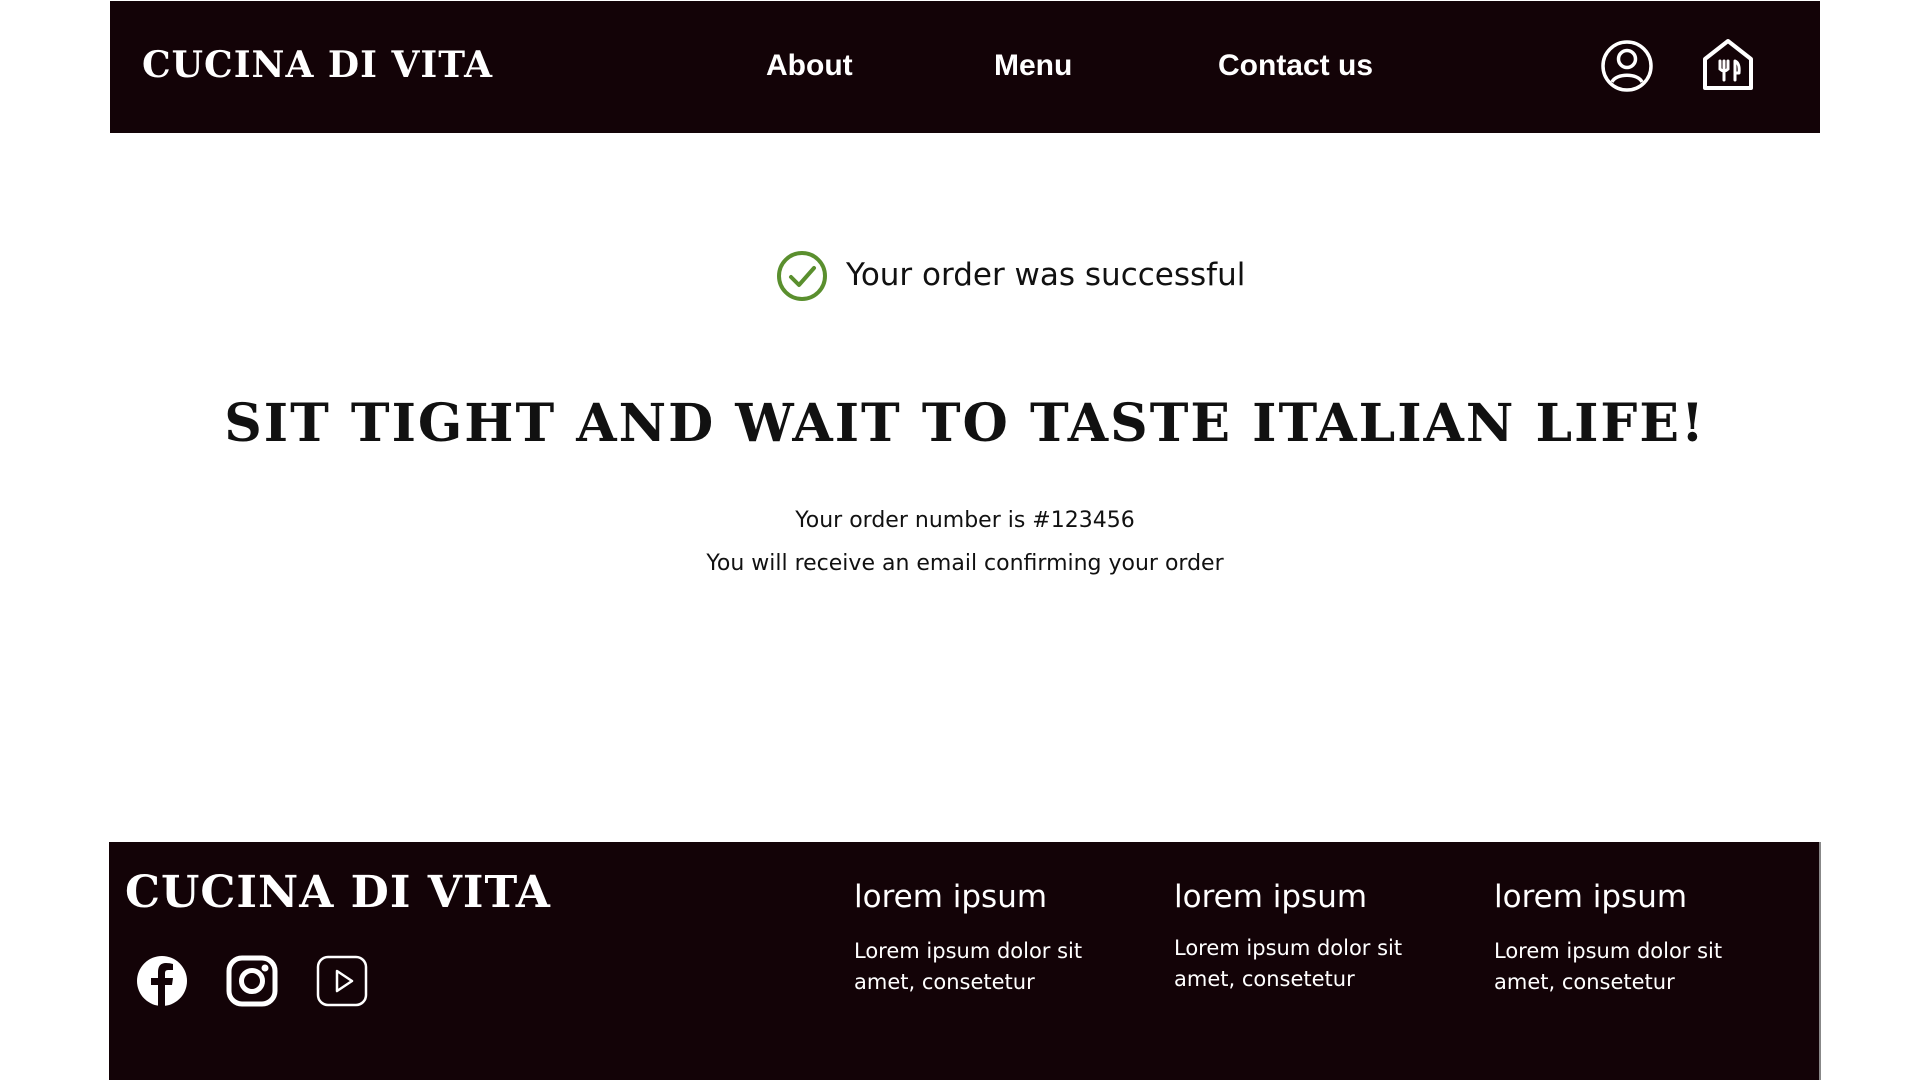 This screenshot has width=1920, height=1080. Describe the element at coordinates (809, 66) in the screenshot. I see `nav-about-link: About` at that location.